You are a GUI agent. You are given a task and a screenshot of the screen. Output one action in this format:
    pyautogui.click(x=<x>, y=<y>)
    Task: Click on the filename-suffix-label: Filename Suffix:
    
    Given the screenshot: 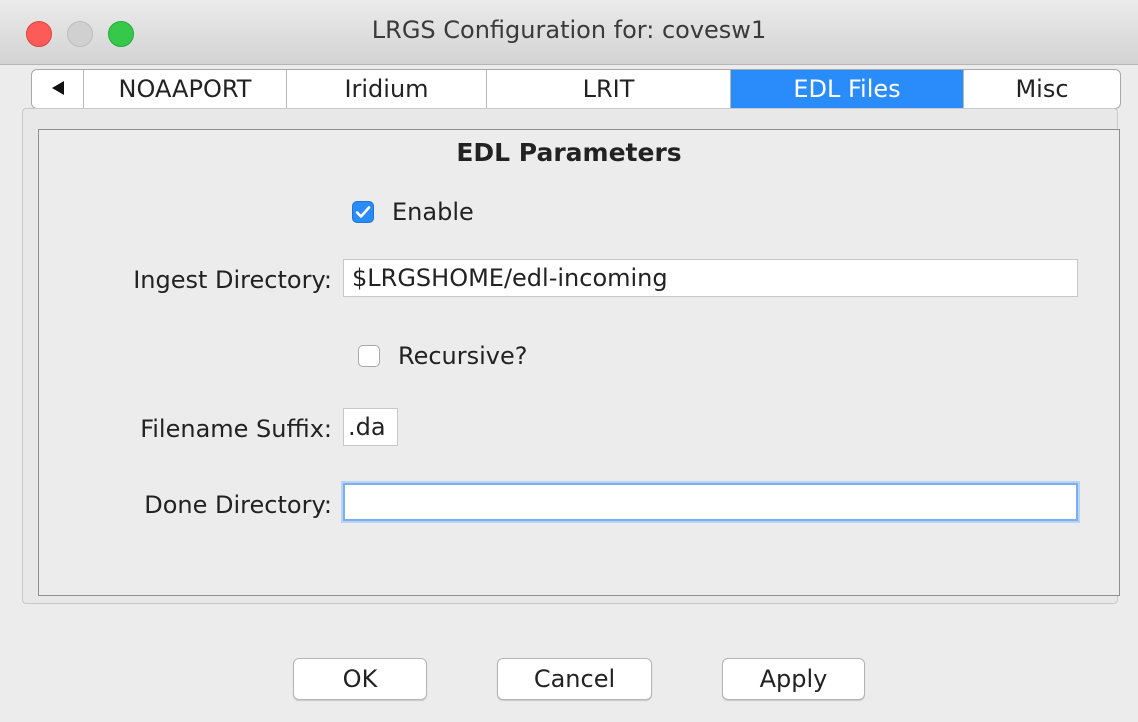 What is the action you would take?
    pyautogui.click(x=236, y=429)
    